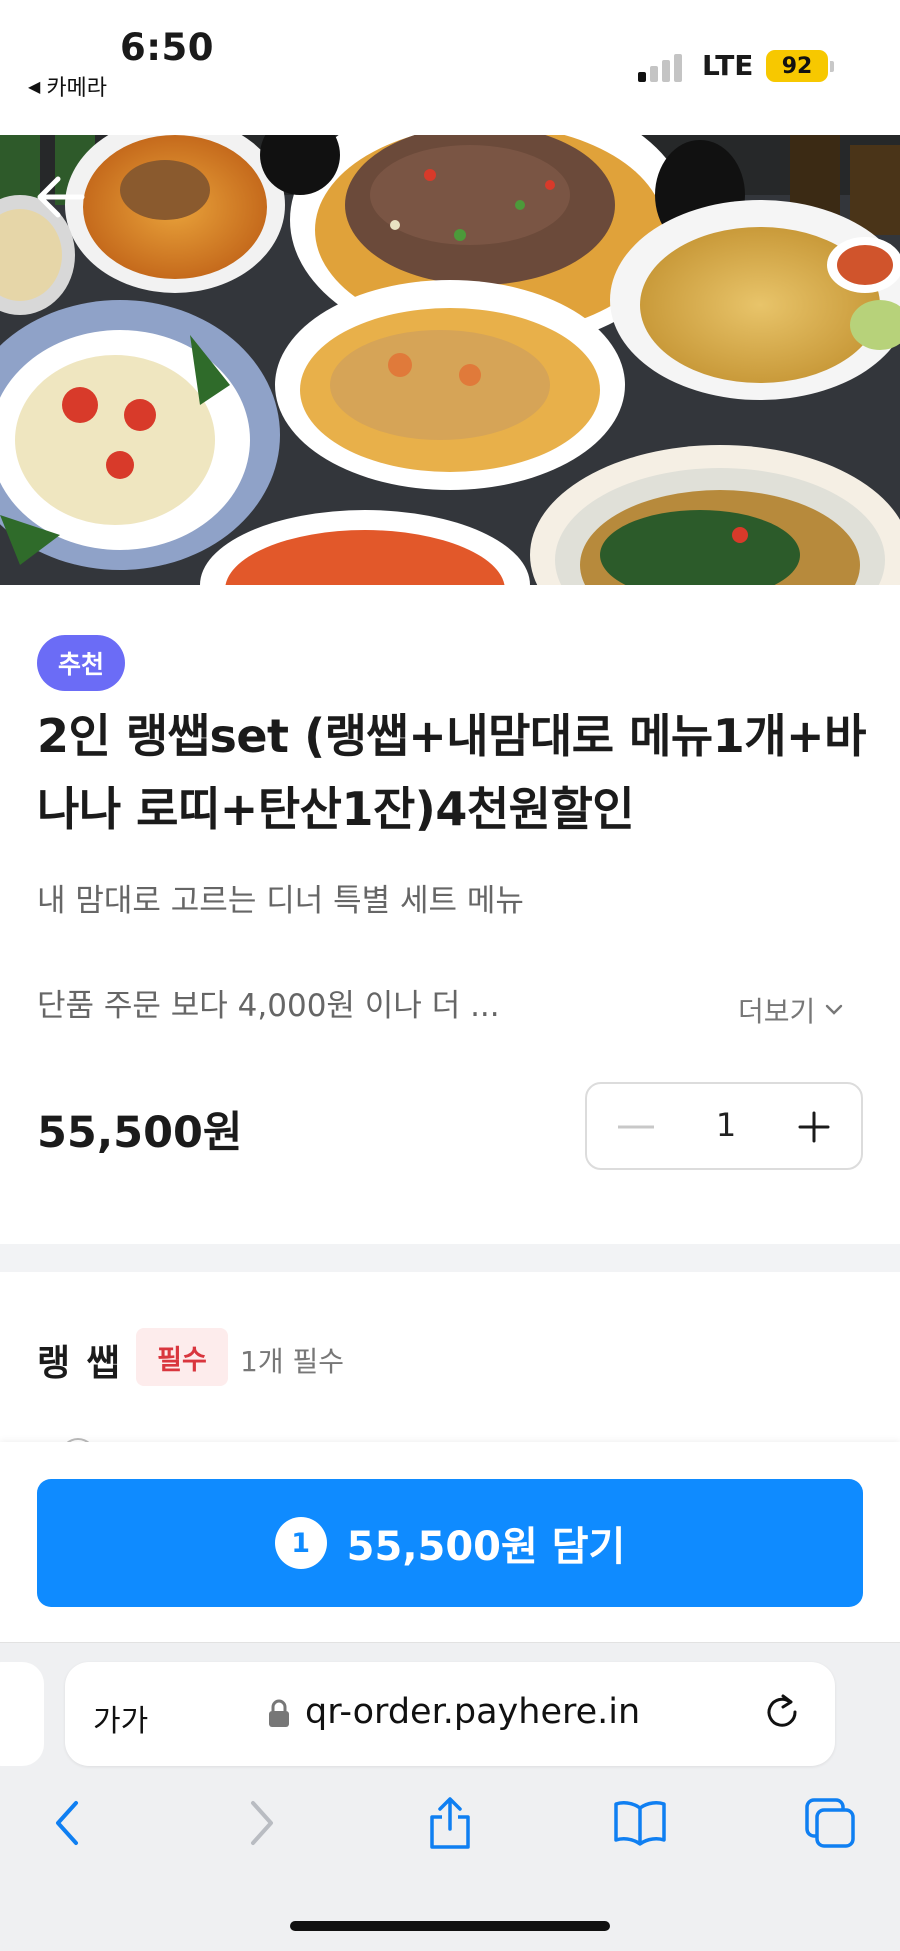 This screenshot has height=1951, width=900. What do you see at coordinates (728, 65) in the screenshot?
I see `network-label: LTE` at bounding box center [728, 65].